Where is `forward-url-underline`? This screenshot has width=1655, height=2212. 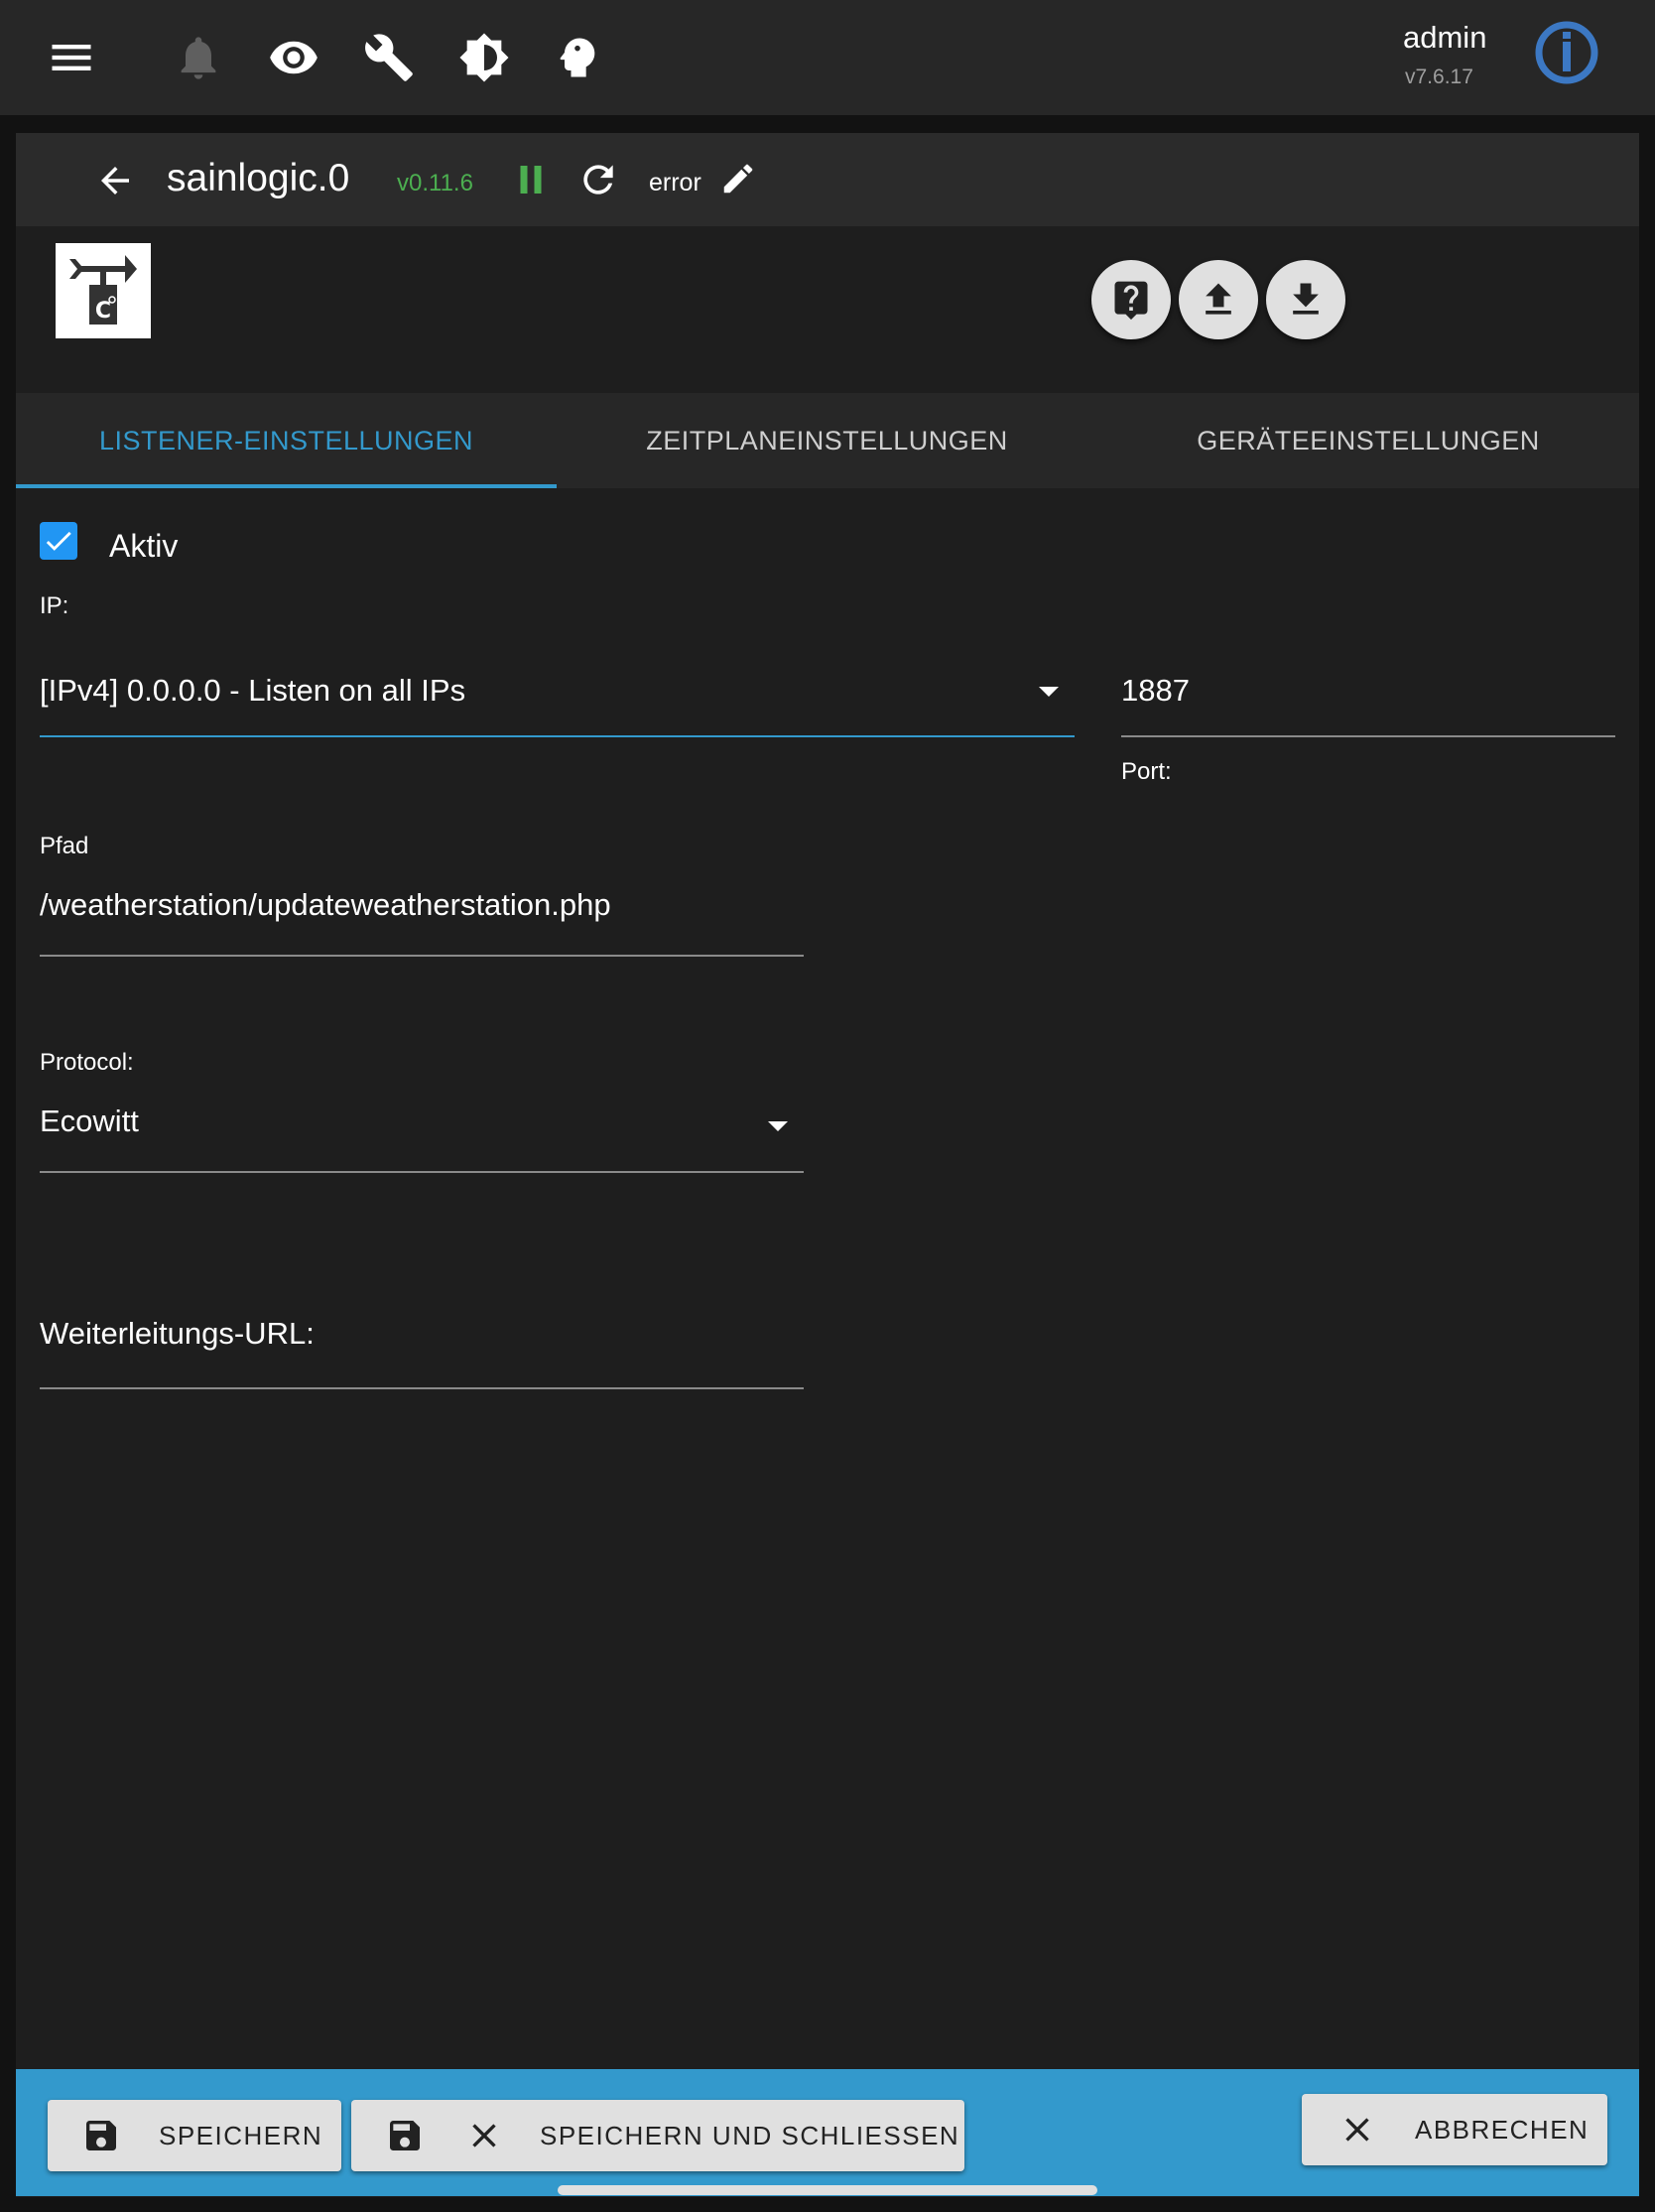 forward-url-underline is located at coordinates (422, 1388).